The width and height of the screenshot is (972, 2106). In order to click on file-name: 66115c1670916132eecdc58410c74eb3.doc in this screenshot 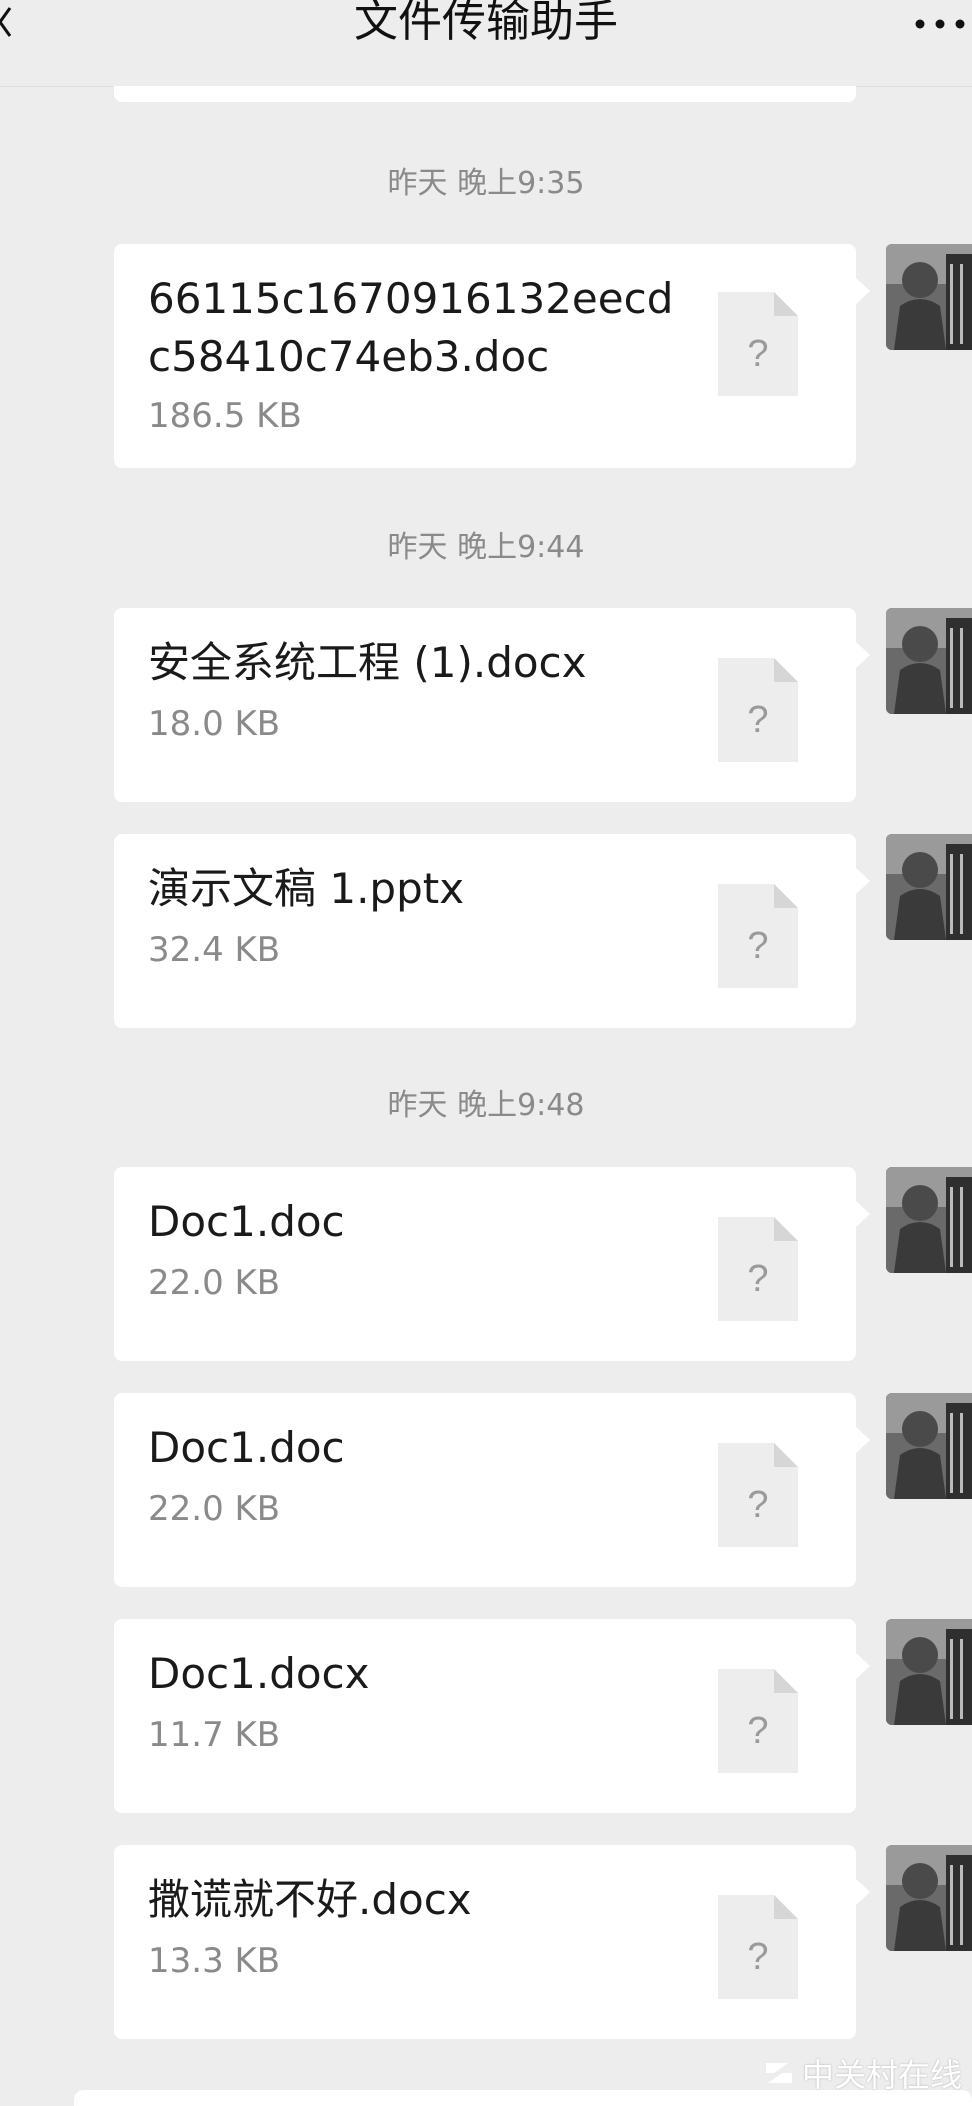, I will do `click(411, 327)`.